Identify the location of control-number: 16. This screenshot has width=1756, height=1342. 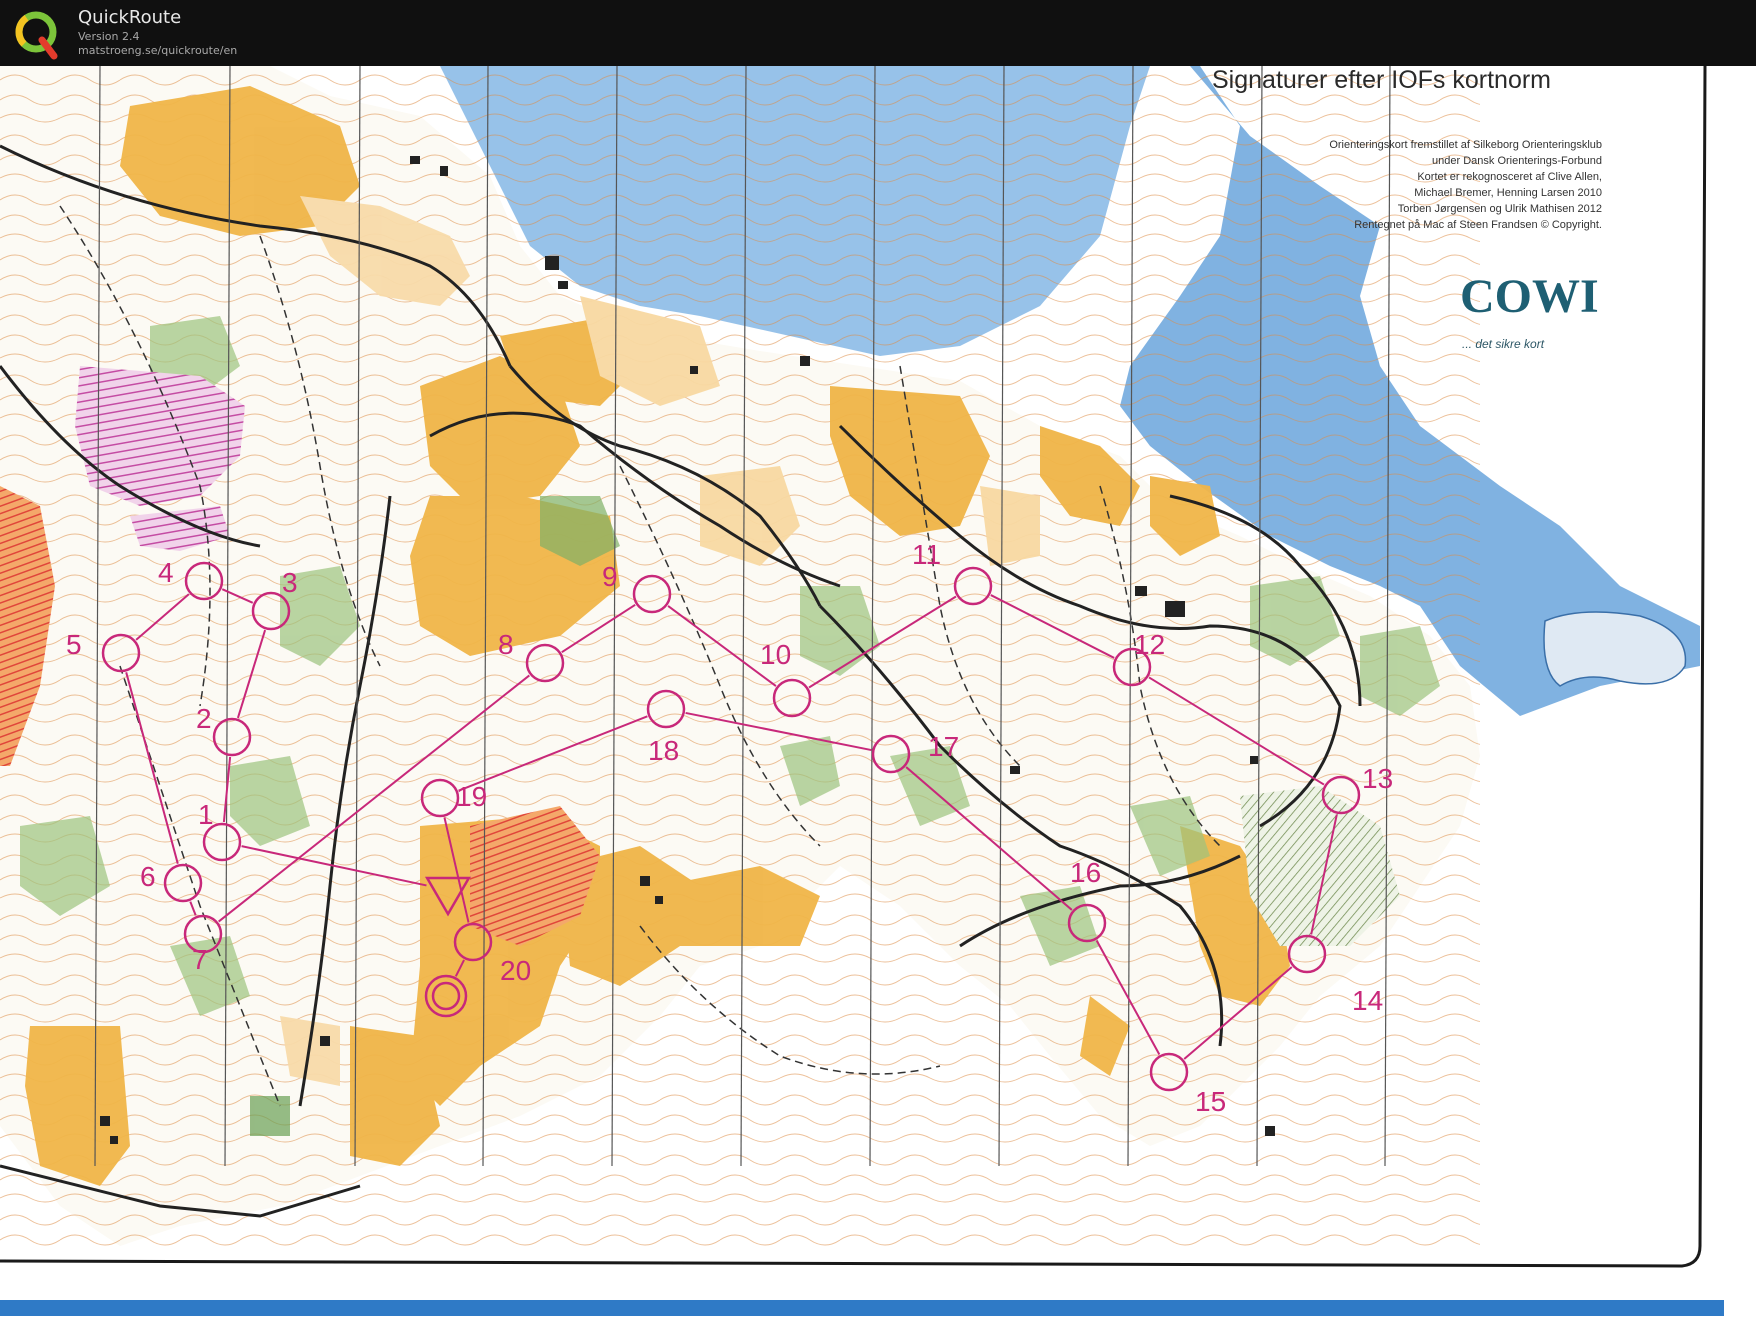
(1085, 872).